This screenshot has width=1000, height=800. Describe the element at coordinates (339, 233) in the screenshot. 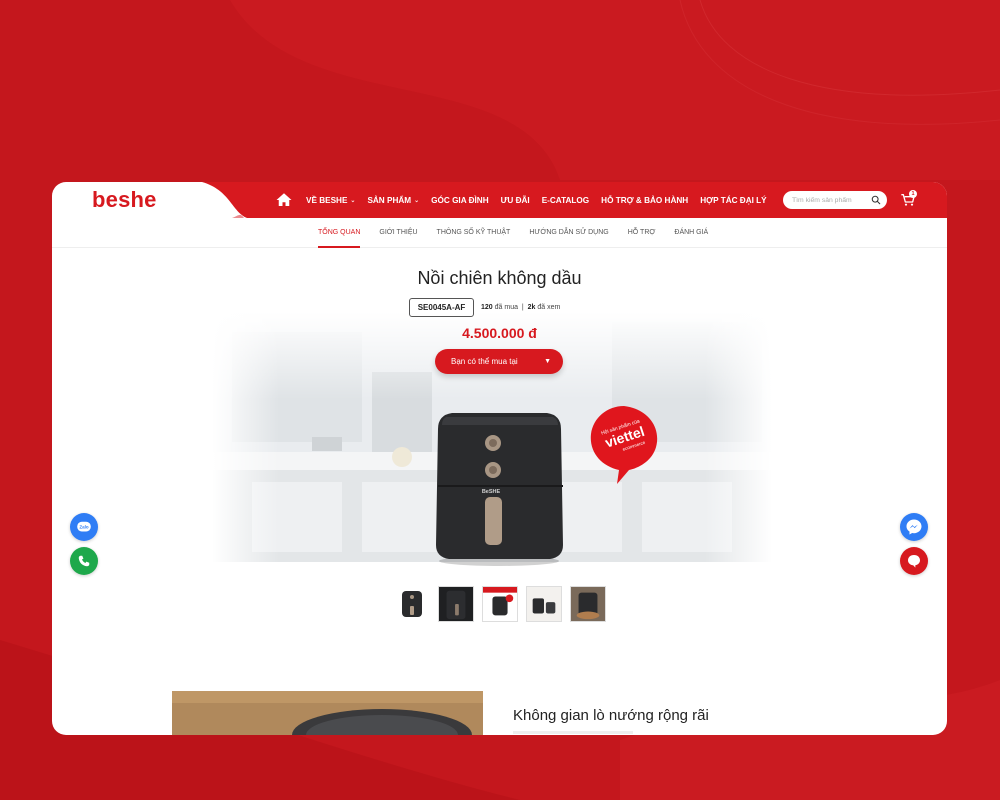

I see `tab-tong-quan: TỔNG QUAN` at that location.